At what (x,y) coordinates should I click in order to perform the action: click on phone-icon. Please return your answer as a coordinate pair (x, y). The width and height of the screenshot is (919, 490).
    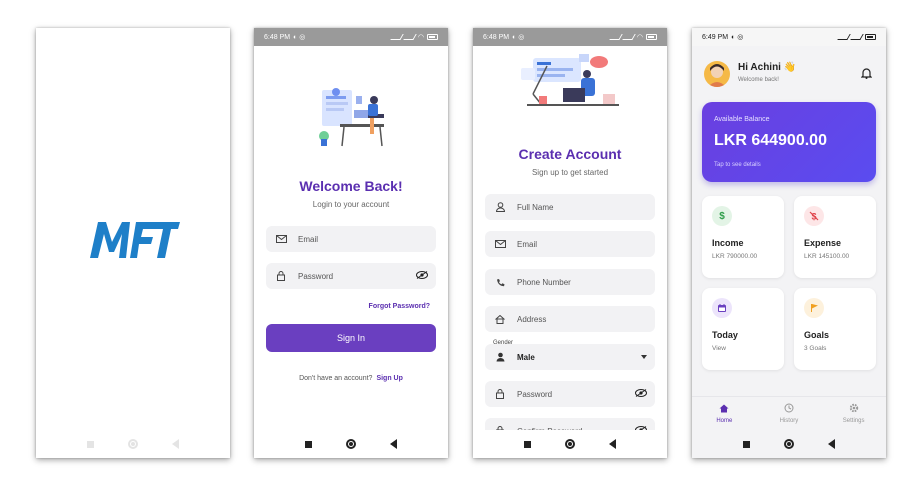
    Looking at the image, I should click on (500, 282).